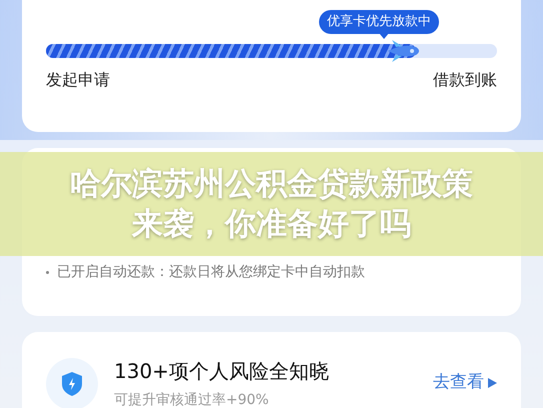 The height and width of the screenshot is (408, 543). What do you see at coordinates (271, 184) in the screenshot?
I see `headline-text: 哈尔滨苏州公积金贷款新政策` at bounding box center [271, 184].